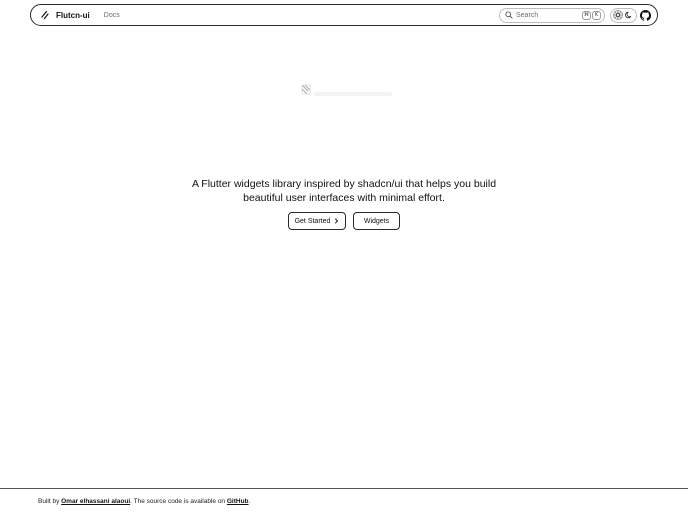  What do you see at coordinates (552, 15) in the screenshot?
I see `search-input: Search ⌘ K` at bounding box center [552, 15].